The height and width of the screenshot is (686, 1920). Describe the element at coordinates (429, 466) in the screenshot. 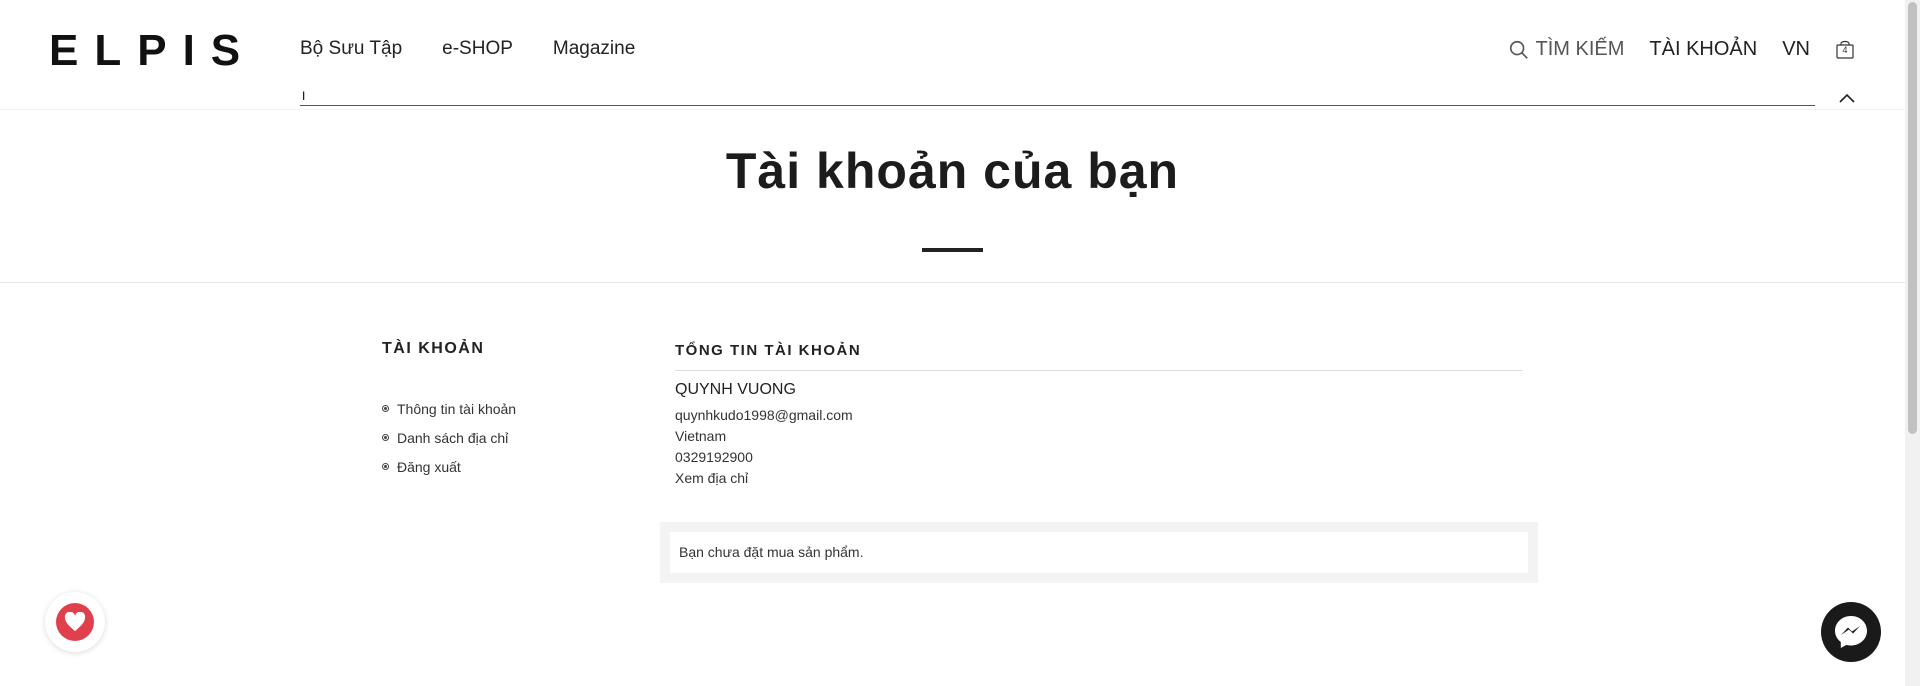

I see `sidebar-item-label: Đăng xuất` at that location.